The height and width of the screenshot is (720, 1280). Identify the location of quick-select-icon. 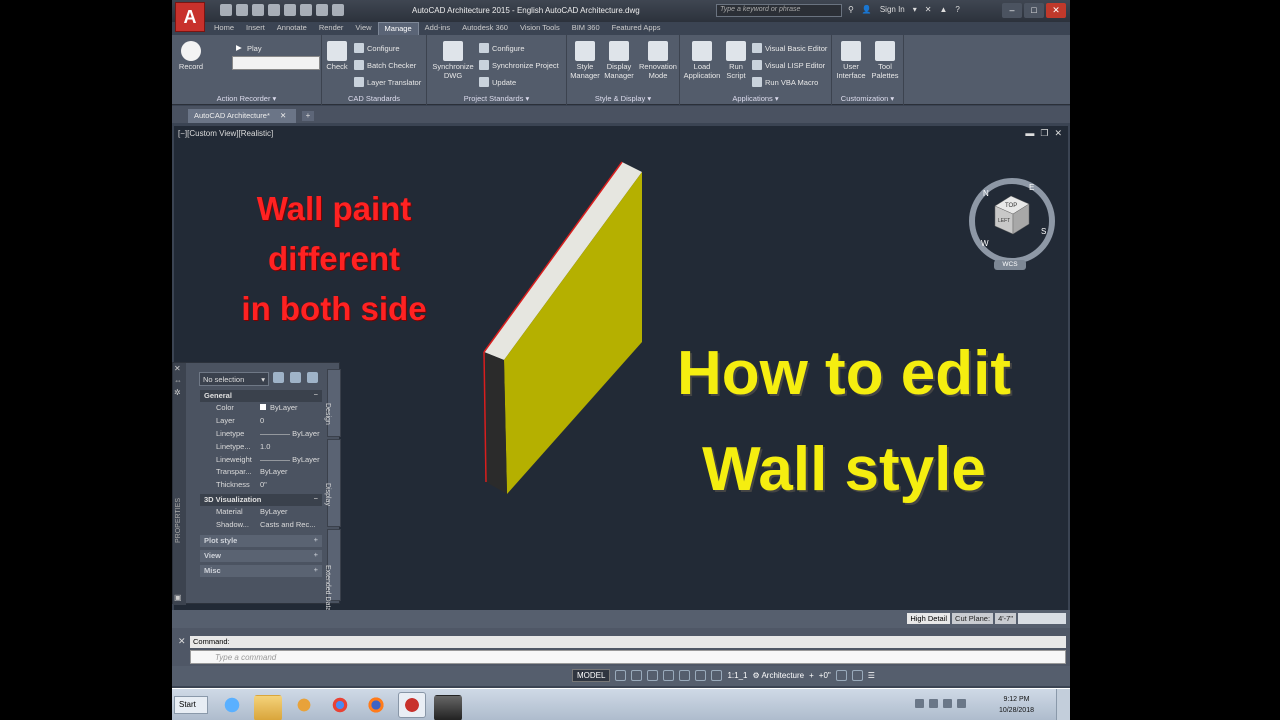
(312, 377).